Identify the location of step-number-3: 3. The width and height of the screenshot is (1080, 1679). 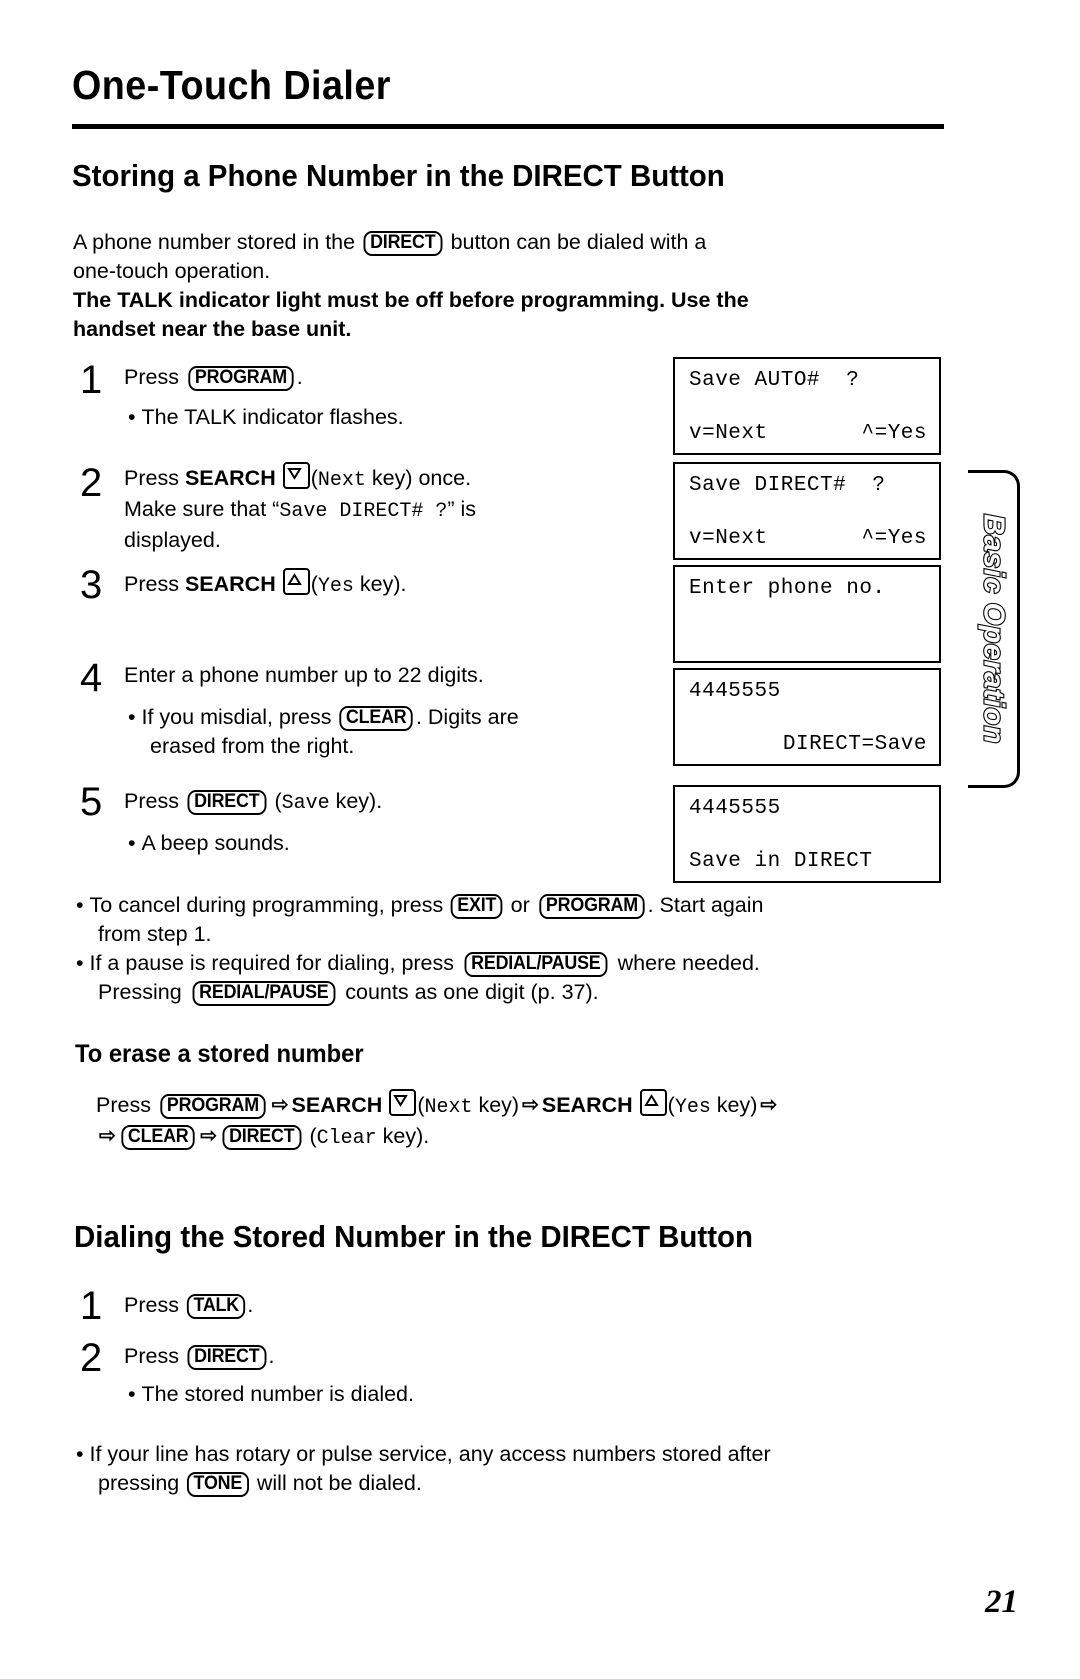
(91, 585).